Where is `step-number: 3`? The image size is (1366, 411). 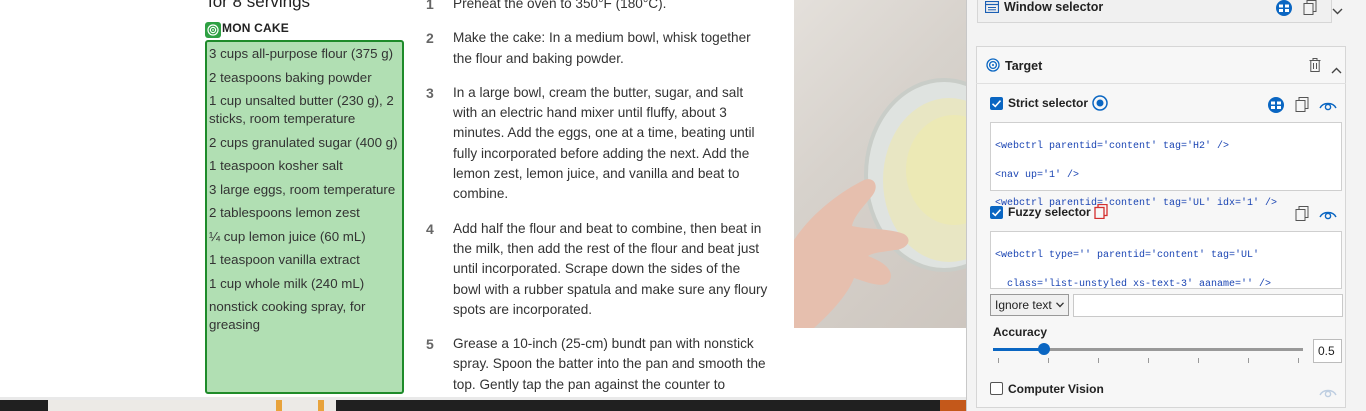
step-number: 3 is located at coordinates (430, 92).